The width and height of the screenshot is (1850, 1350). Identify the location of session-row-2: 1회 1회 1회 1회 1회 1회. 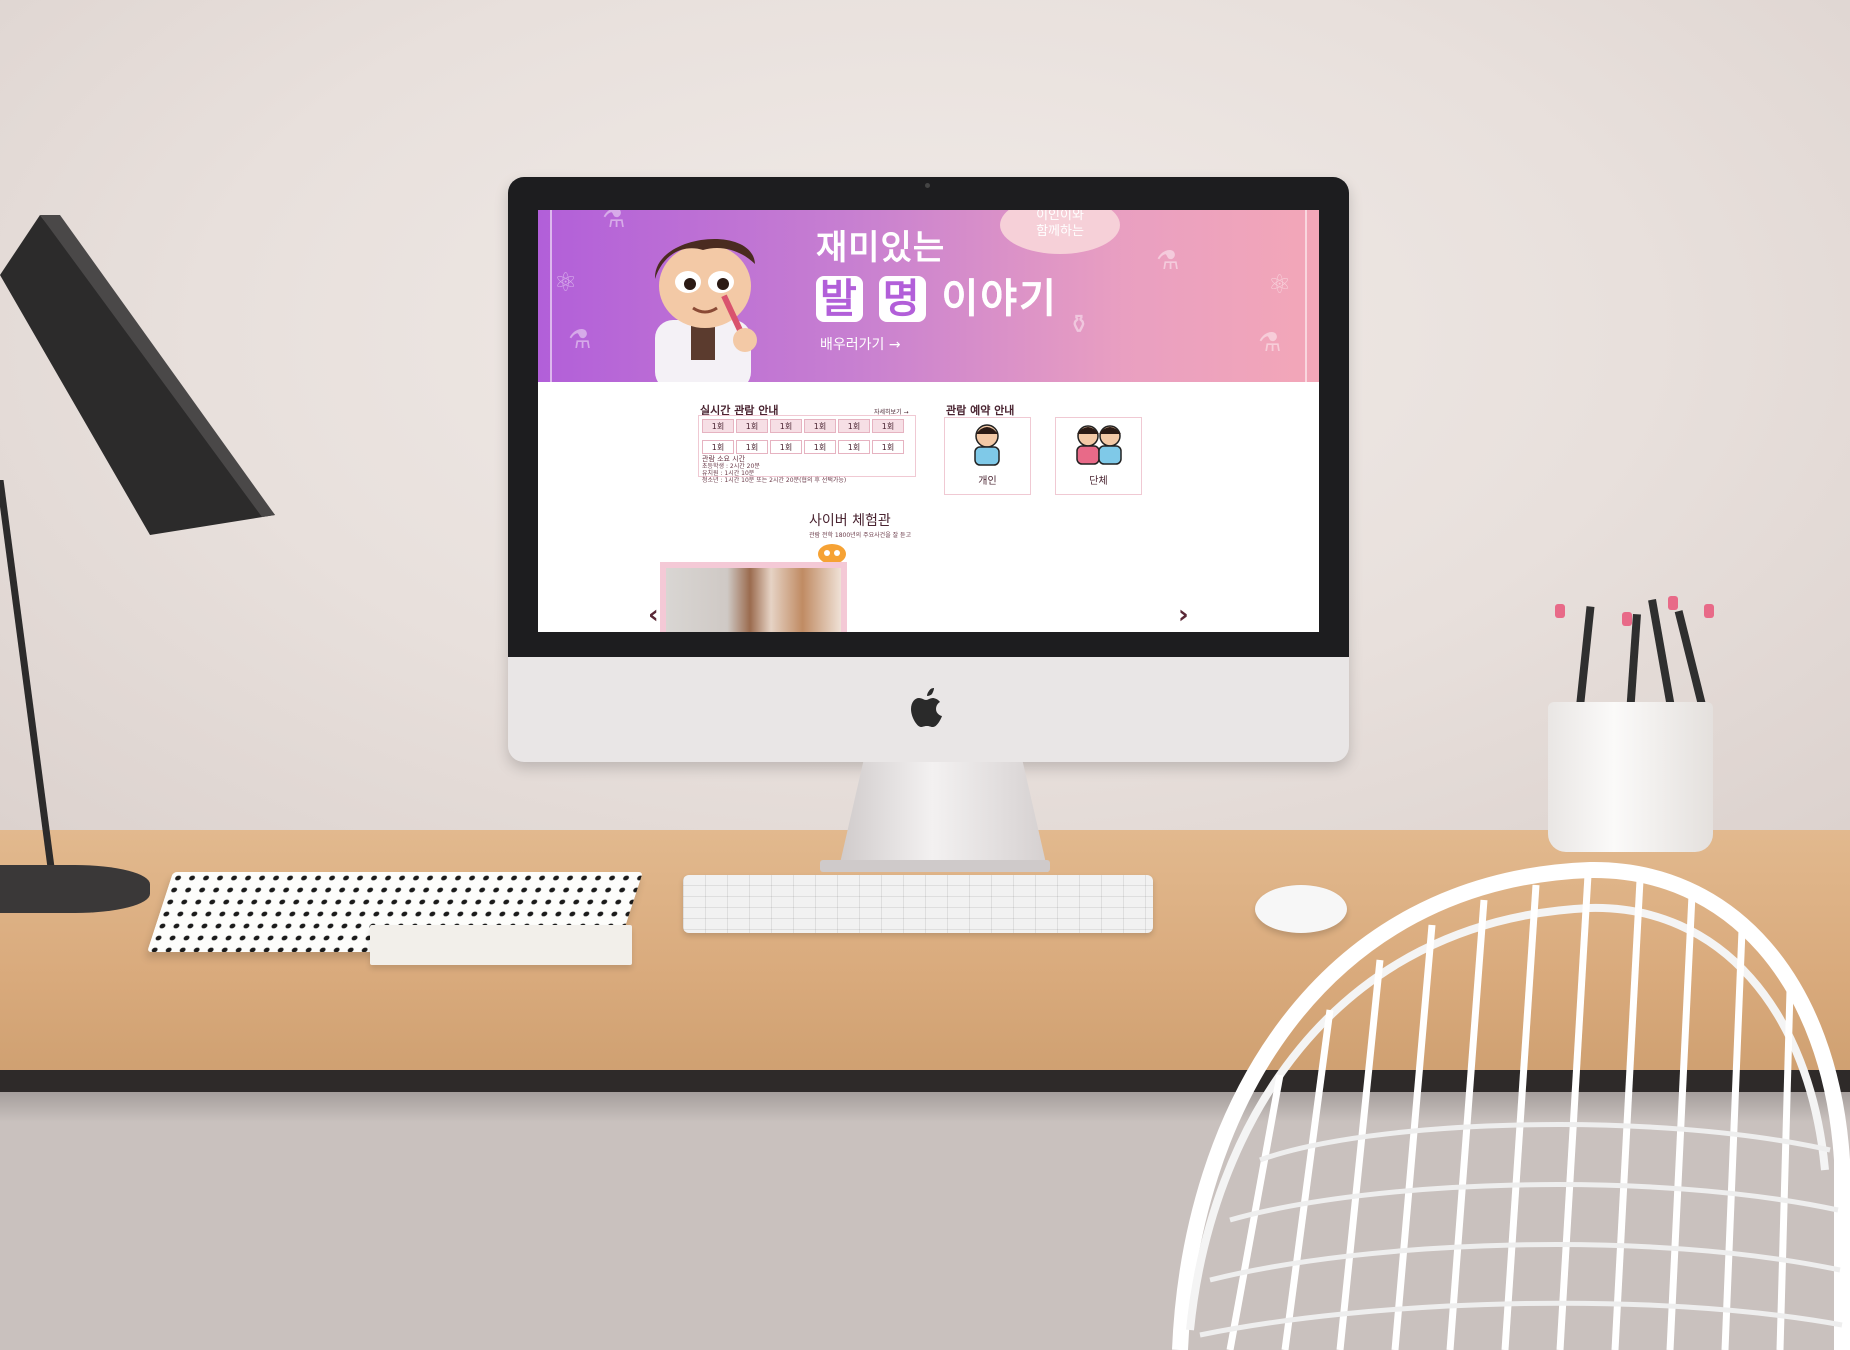
(807, 447).